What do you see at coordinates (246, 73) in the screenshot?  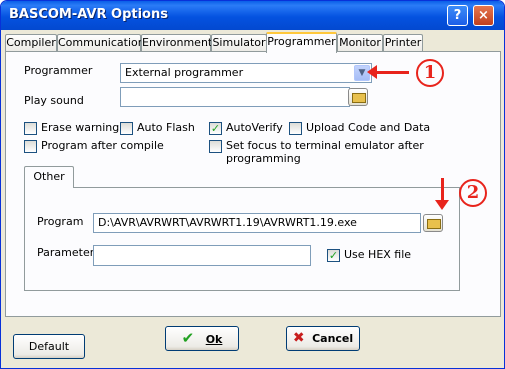 I see `programmer-dropdown: External programmer ▼` at bounding box center [246, 73].